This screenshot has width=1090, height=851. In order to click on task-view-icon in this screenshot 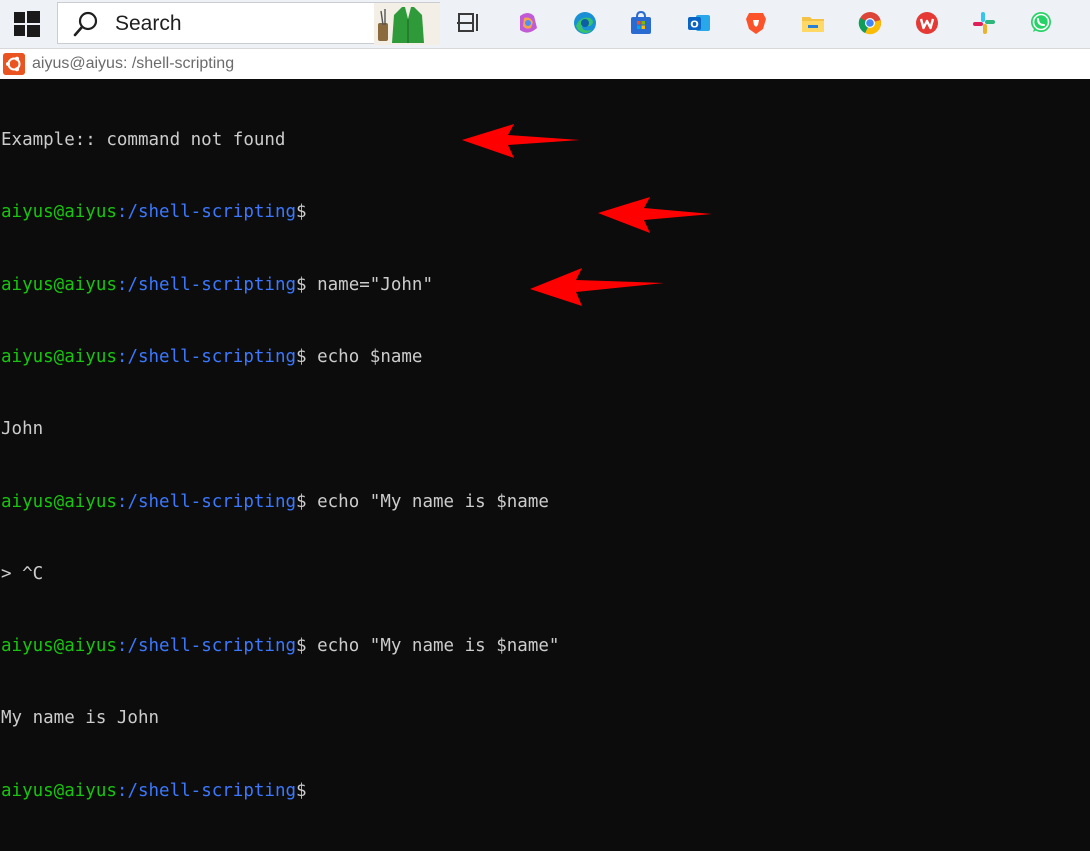, I will do `click(469, 23)`.